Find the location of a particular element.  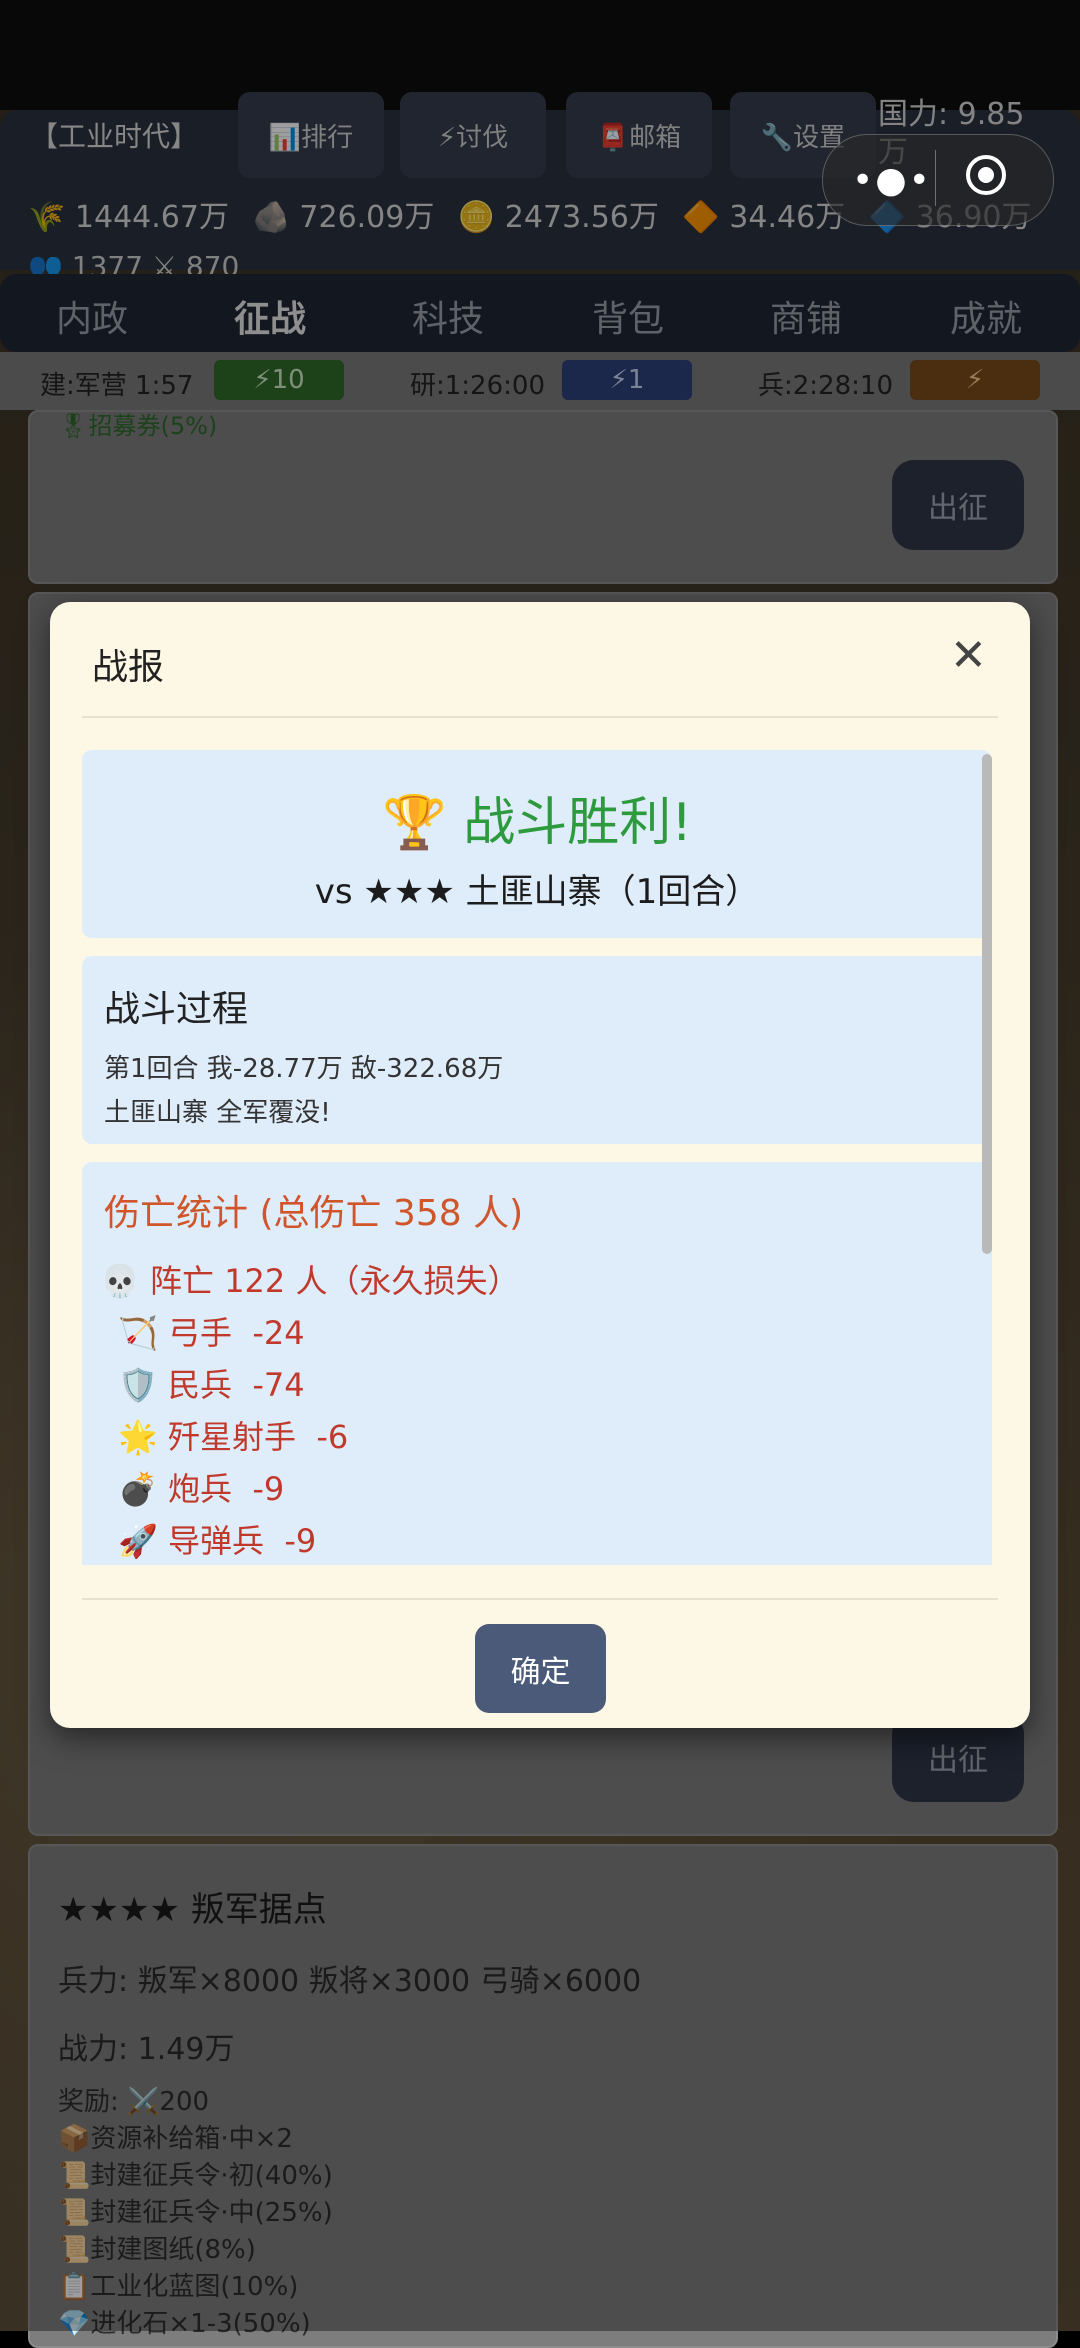

capsule-divider is located at coordinates (935, 178).